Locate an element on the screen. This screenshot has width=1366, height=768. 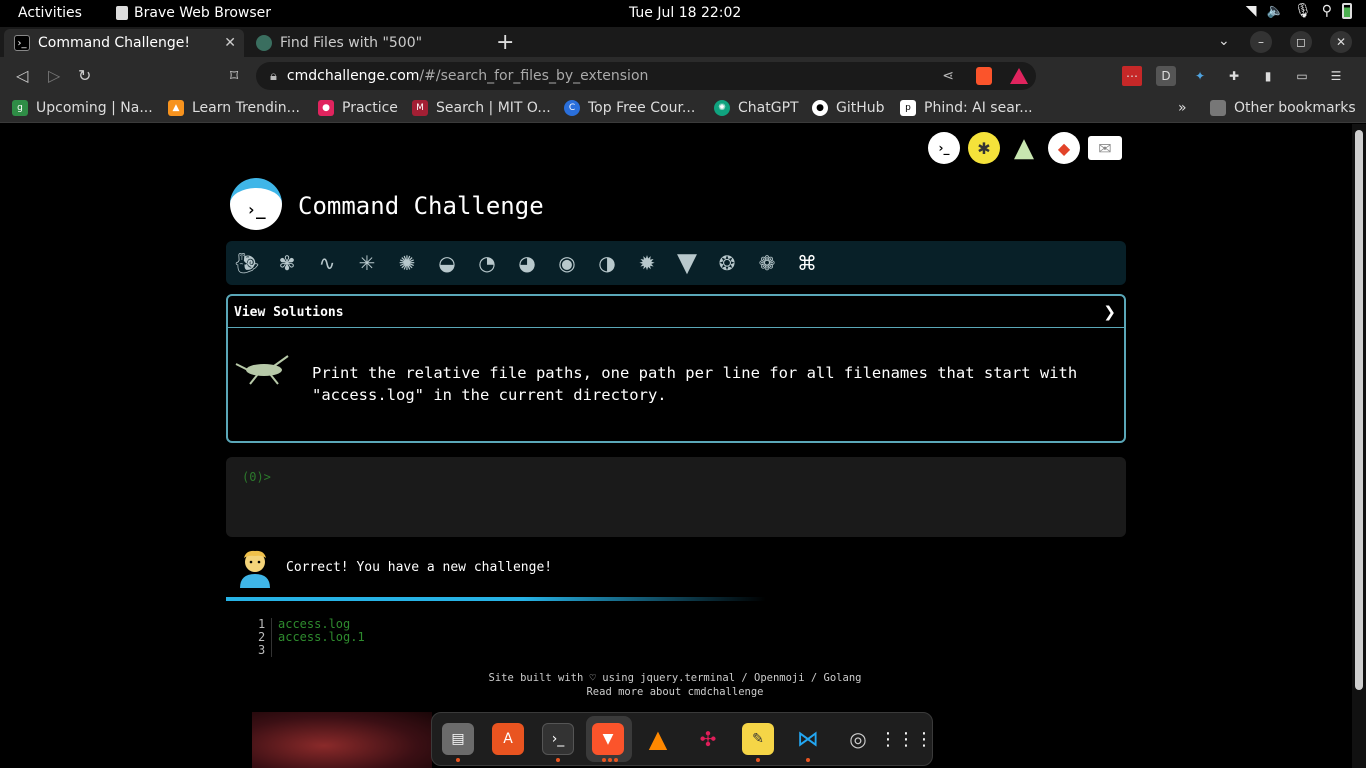
tab-find-files: Find Files with "500" is located at coordinates (364, 43).